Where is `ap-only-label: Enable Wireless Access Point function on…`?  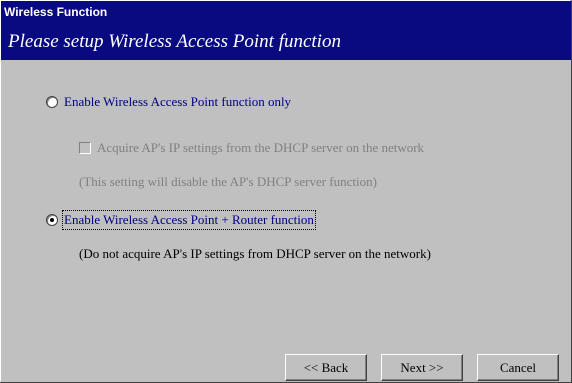
ap-only-label: Enable Wireless Access Point function on… is located at coordinates (177, 102).